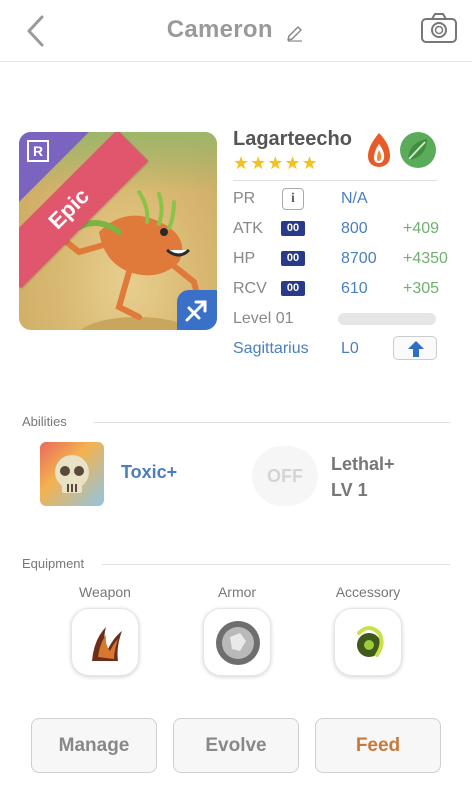  What do you see at coordinates (250, 288) in the screenshot?
I see `stat-label-rcv: RCV` at bounding box center [250, 288].